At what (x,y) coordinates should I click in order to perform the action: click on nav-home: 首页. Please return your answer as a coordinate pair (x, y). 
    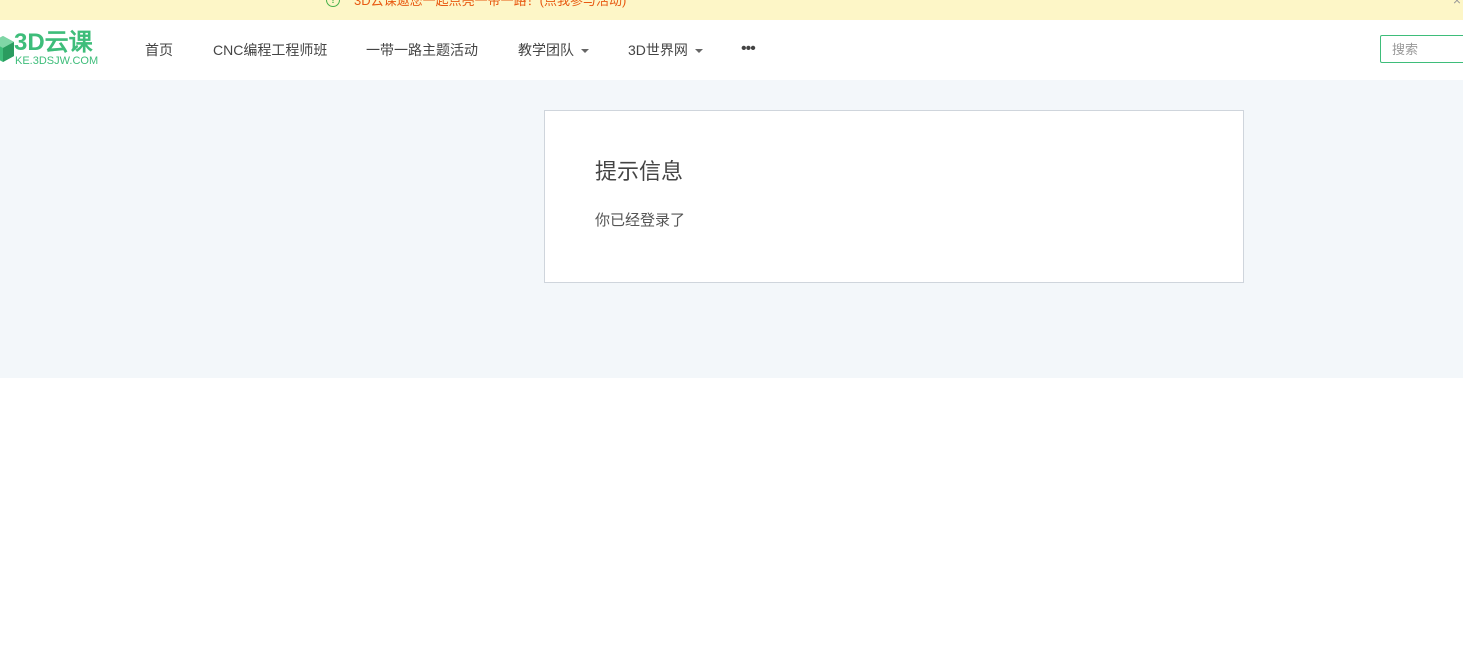
    Looking at the image, I should click on (159, 50).